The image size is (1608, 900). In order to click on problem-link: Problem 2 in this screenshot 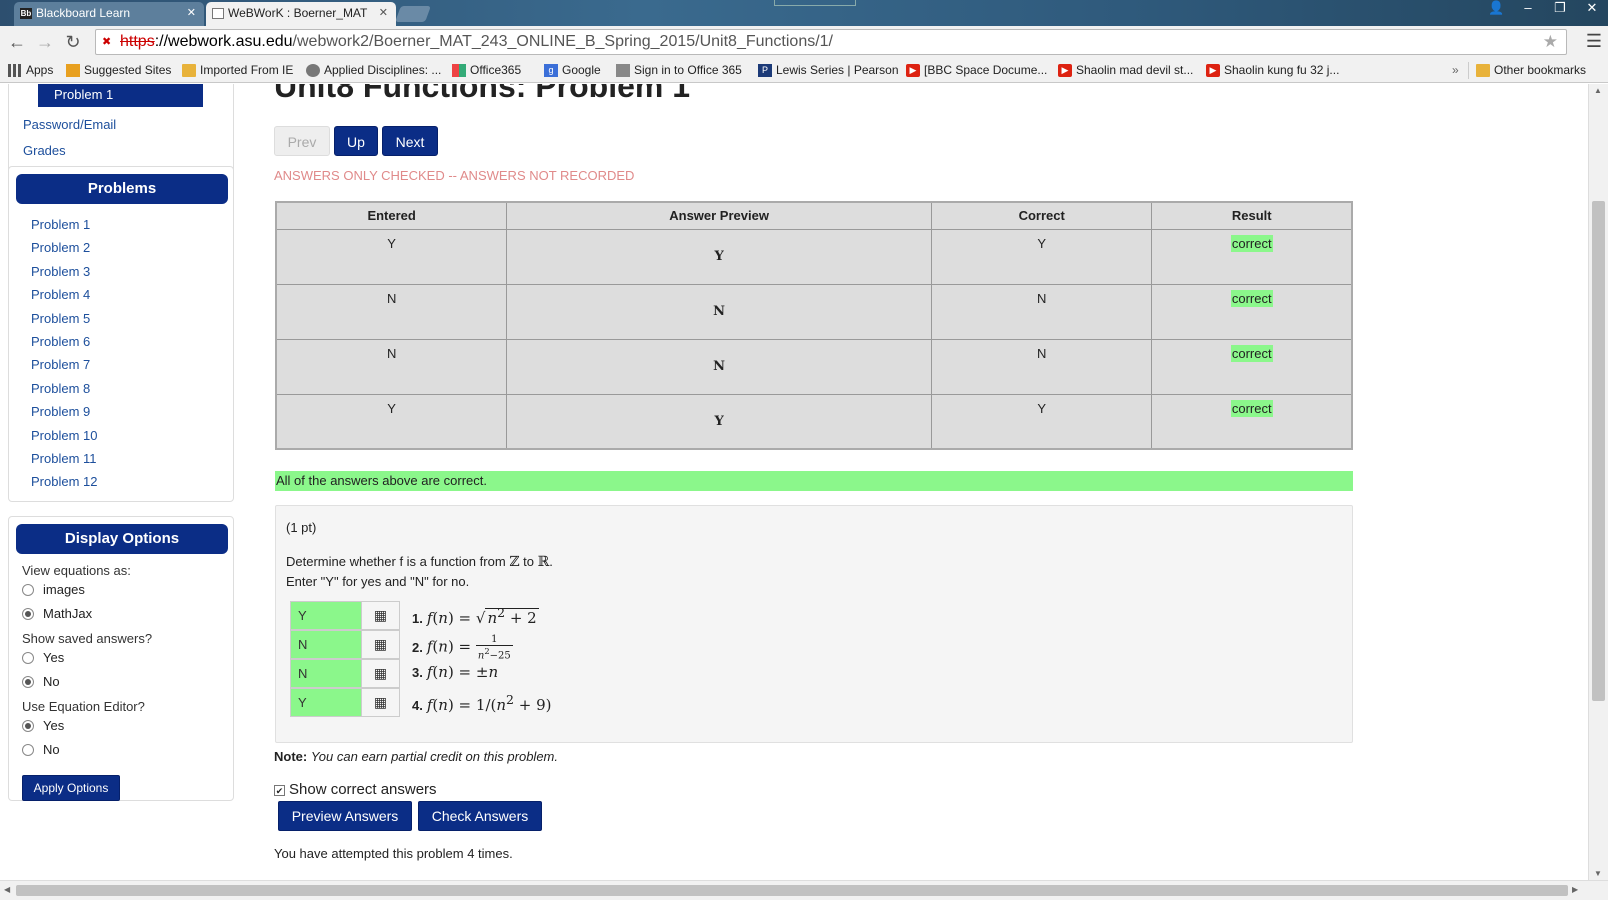, I will do `click(64, 249)`.